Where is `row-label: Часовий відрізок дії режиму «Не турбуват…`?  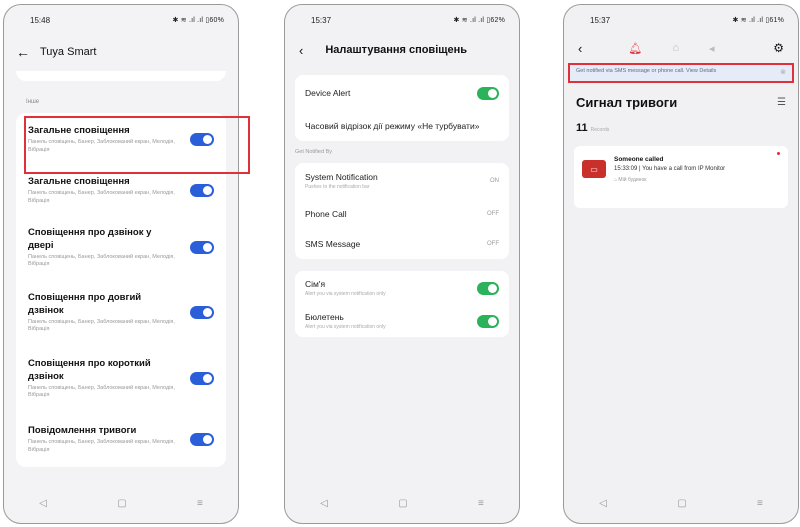
row-label: Часовий відрізок дії режиму «Не турбуват… is located at coordinates (392, 126).